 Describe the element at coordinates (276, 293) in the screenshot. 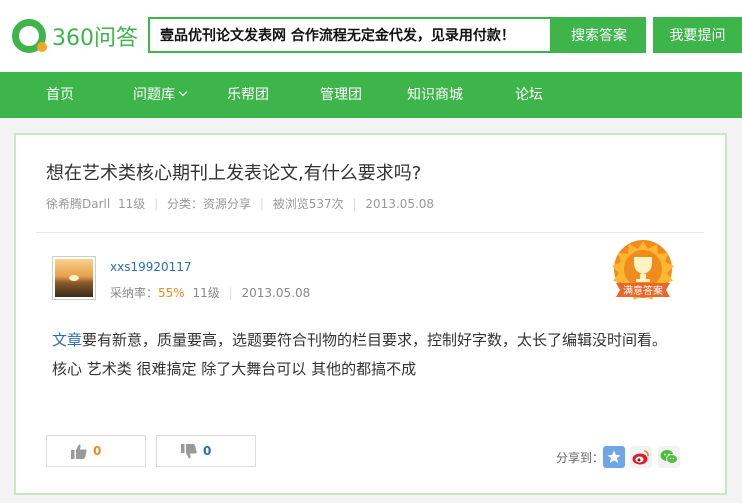

I see `answer-date: 2013.05.08` at that location.